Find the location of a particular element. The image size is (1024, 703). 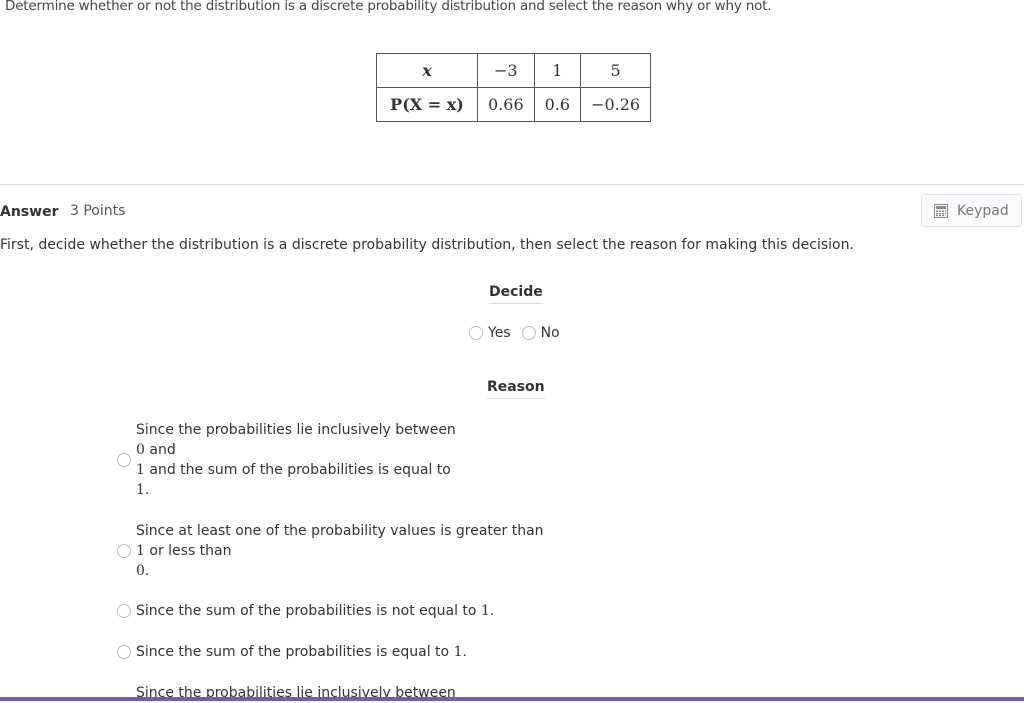

table-row-probability: P(X = x) 0.66 0.6 −0.26 is located at coordinates (514, 104).